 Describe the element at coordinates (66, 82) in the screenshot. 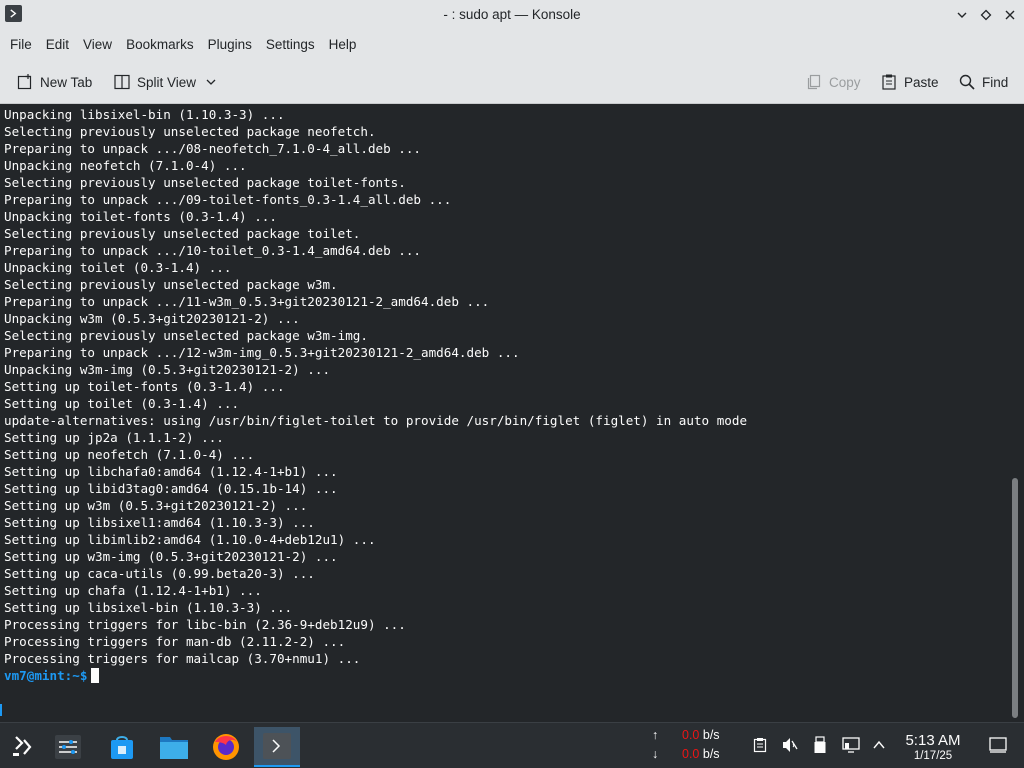

I see `new-tab-label: New Tab` at that location.